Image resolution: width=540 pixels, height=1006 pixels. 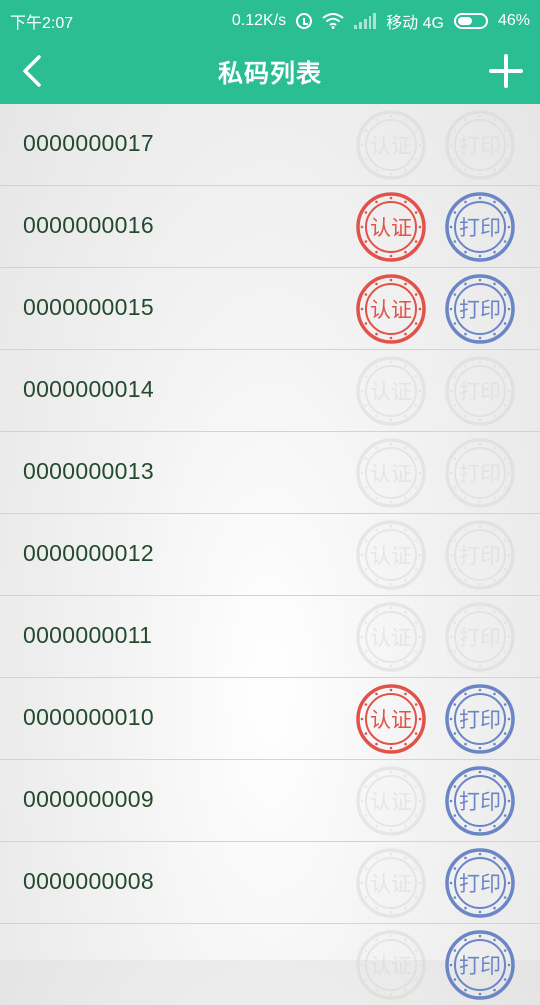 What do you see at coordinates (304, 21) in the screenshot?
I see `alarm-icon` at bounding box center [304, 21].